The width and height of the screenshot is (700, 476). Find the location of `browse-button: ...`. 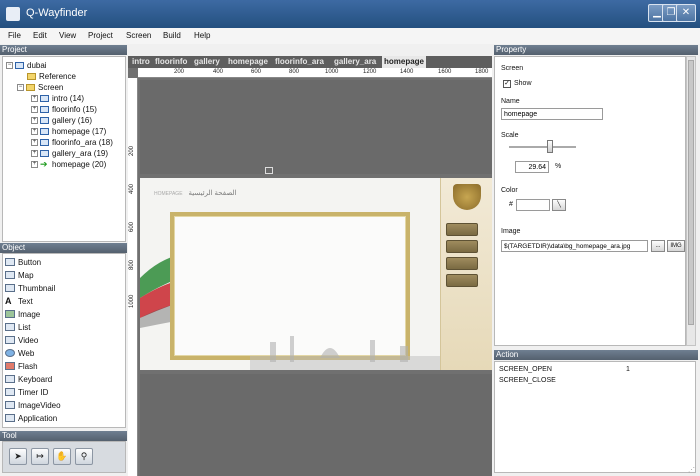

browse-button: ... is located at coordinates (658, 246).